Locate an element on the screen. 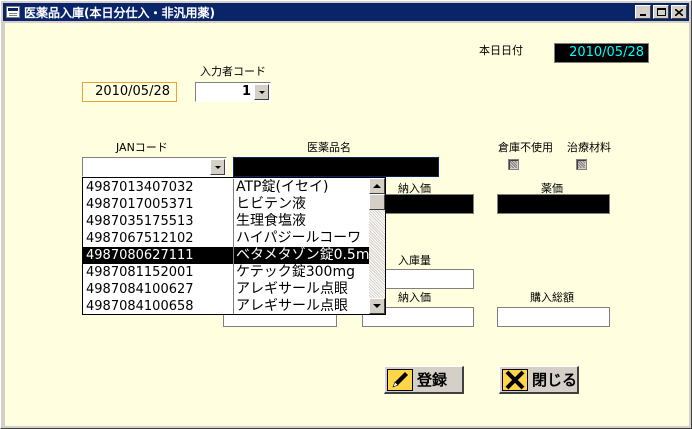 This screenshot has height=429, width=692. x-icon is located at coordinates (515, 379).